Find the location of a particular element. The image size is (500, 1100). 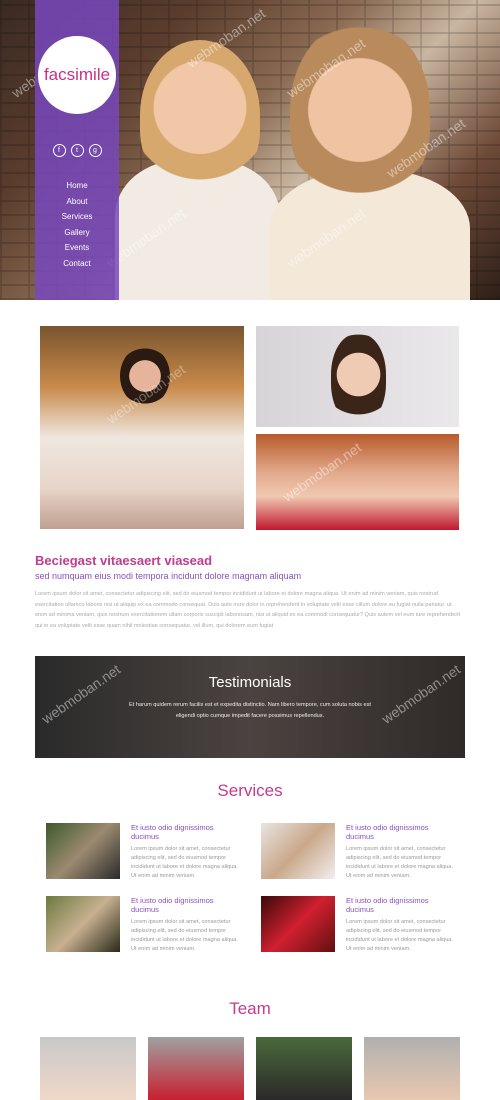

google-plus-icon: g is located at coordinates (95, 150).